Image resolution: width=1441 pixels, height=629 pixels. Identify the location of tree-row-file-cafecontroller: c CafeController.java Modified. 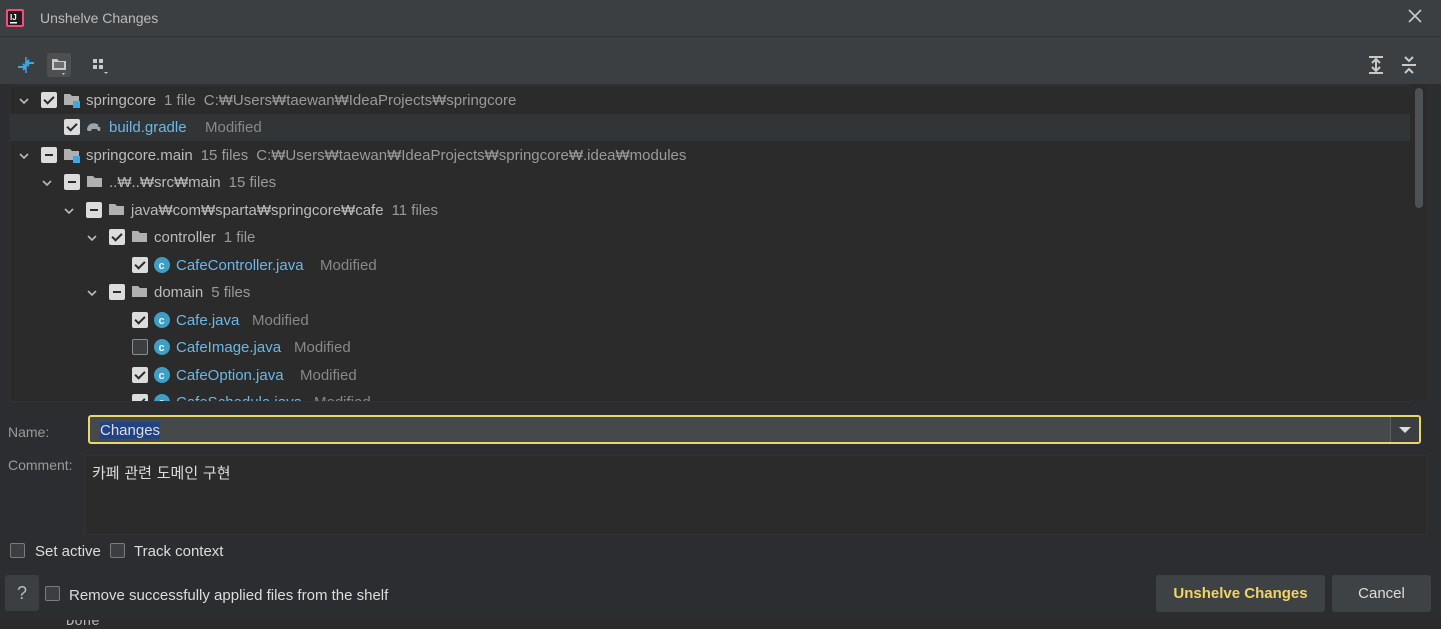
(710, 265).